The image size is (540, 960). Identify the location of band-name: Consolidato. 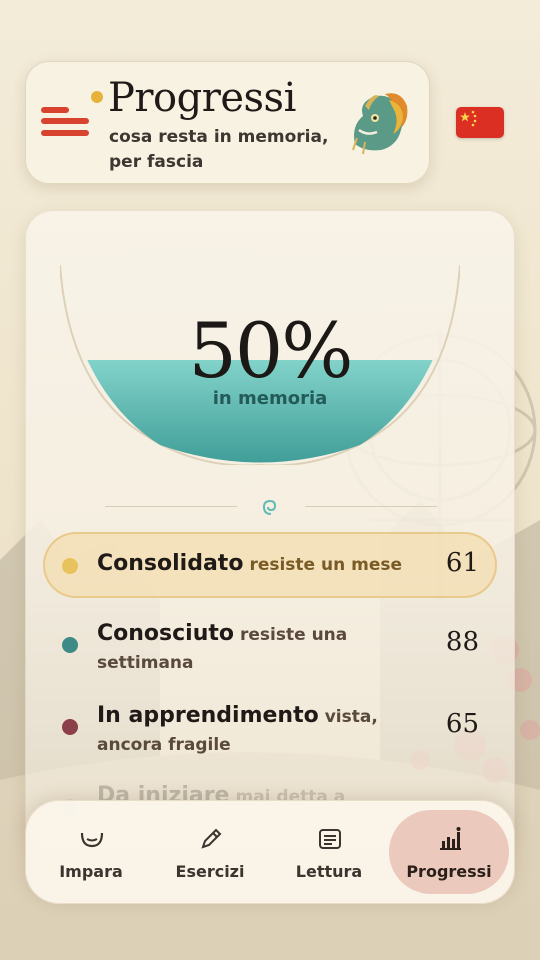
(170, 563).